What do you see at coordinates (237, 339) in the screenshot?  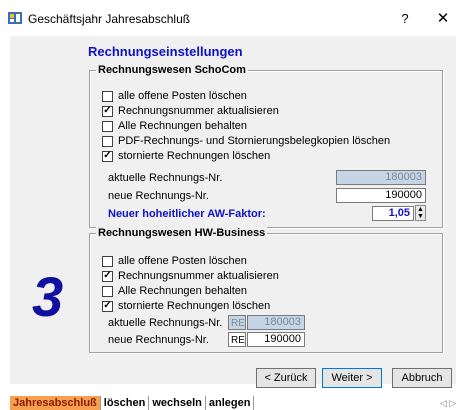 I see `new-prefix-field: RE` at bounding box center [237, 339].